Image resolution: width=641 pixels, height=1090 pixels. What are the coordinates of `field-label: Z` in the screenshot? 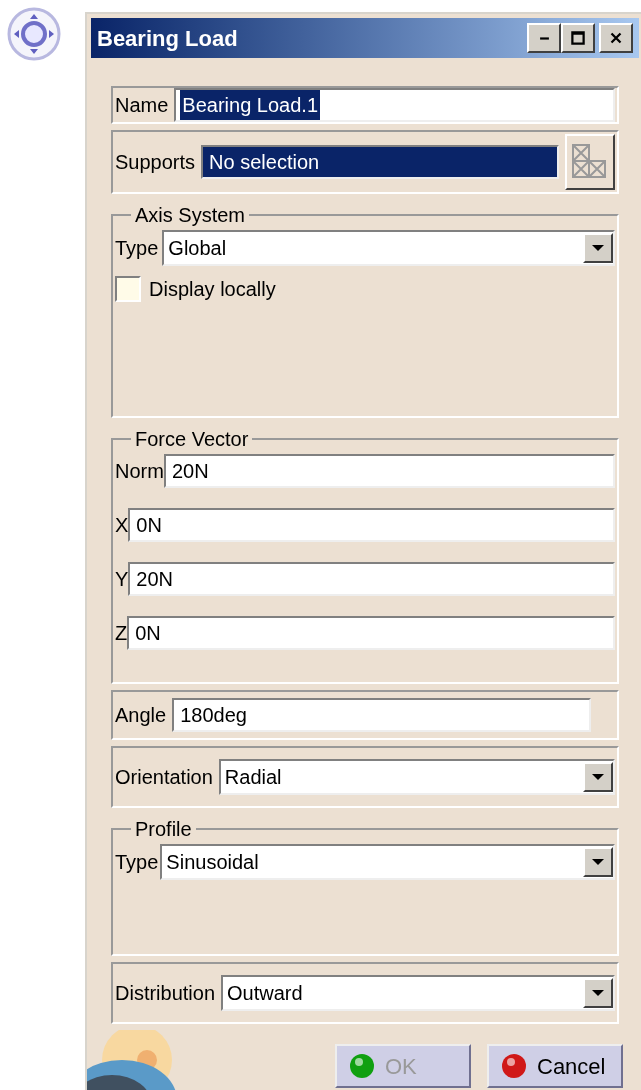 It's located at (121, 633).